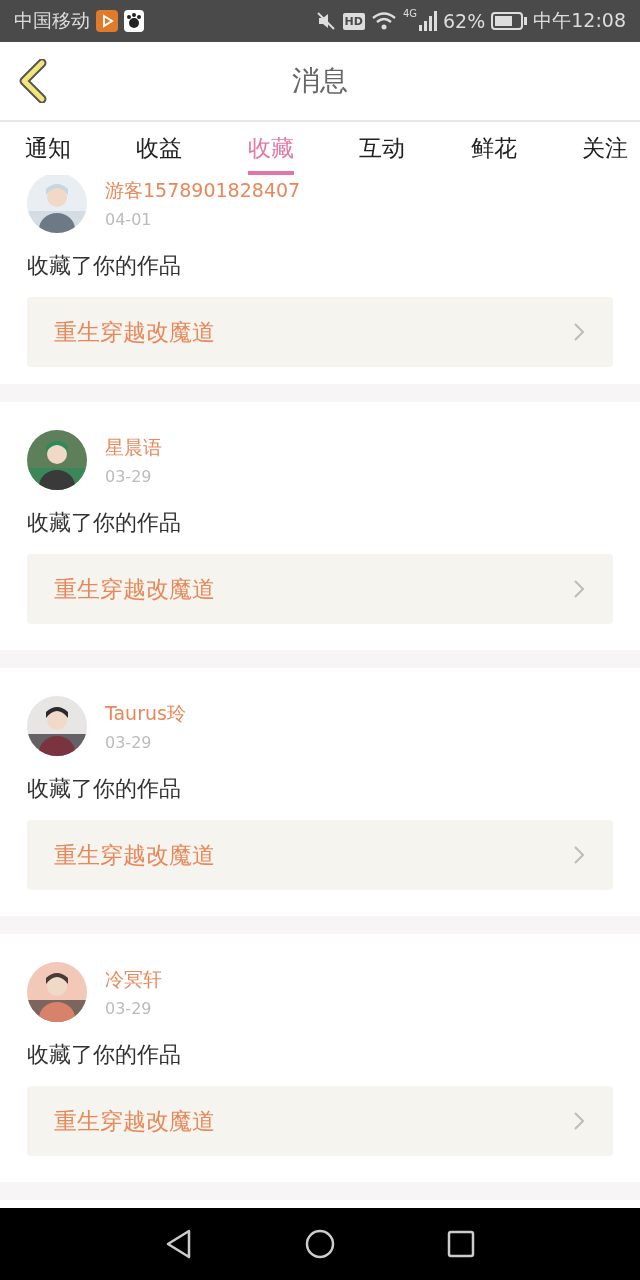 The width and height of the screenshot is (640, 1280). Describe the element at coordinates (409, 13) in the screenshot. I see `network-label: 4G` at that location.